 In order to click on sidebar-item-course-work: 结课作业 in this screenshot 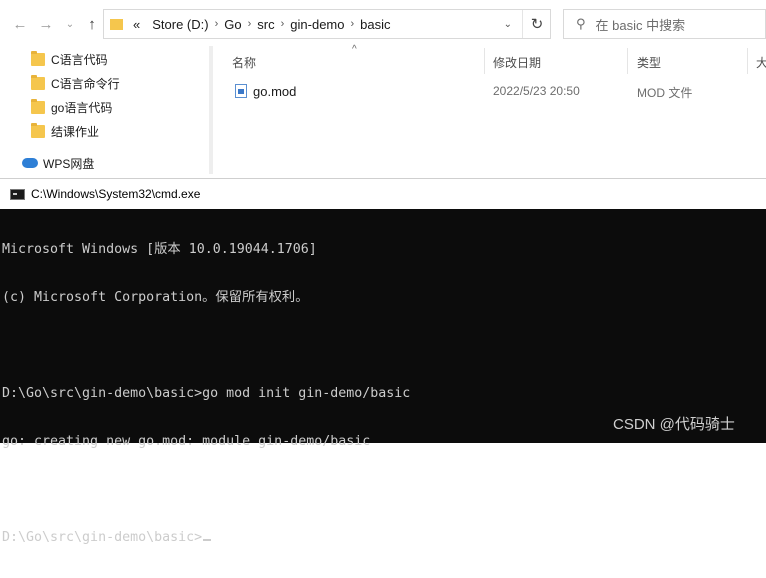, I will do `click(65, 131)`.